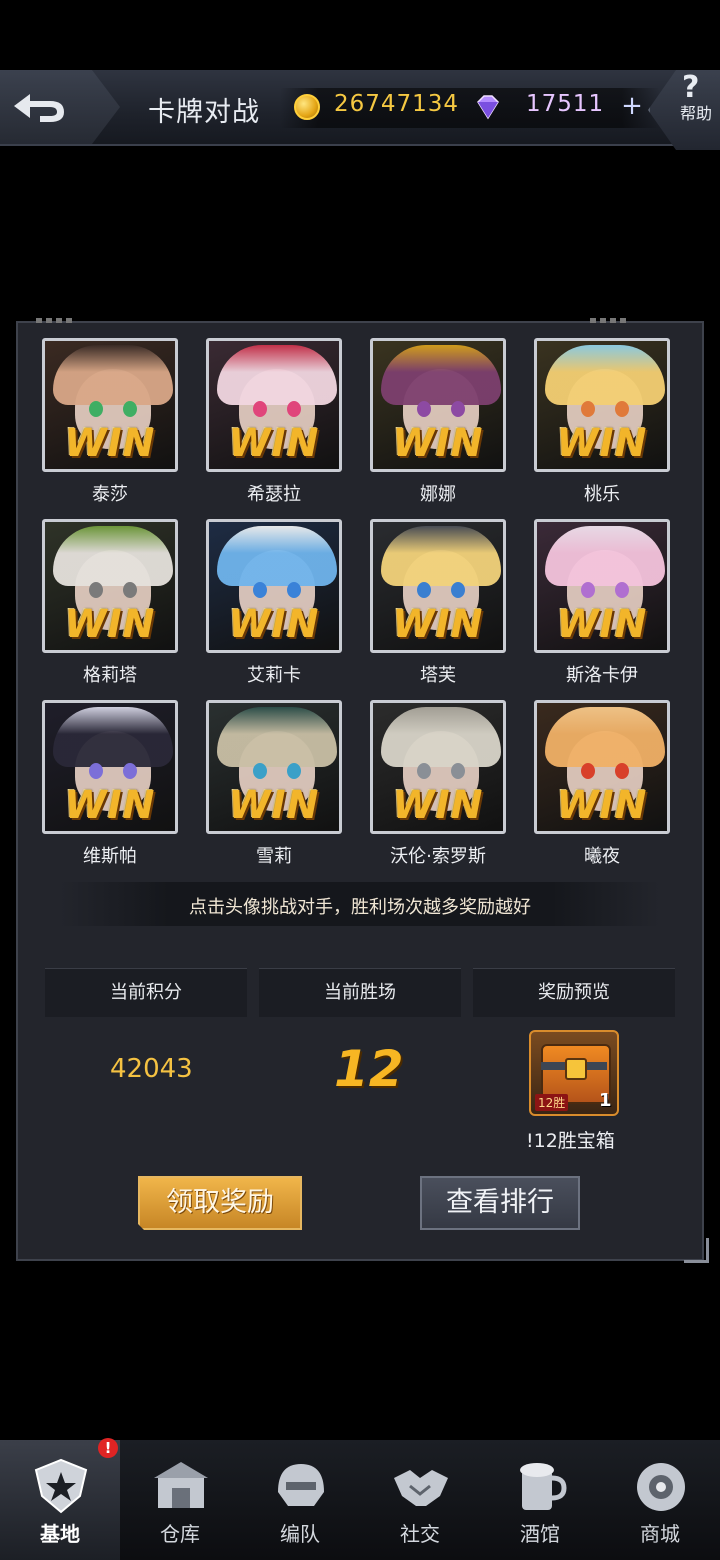  Describe the element at coordinates (274, 856) in the screenshot. I see `opponent-name: 雪莉` at that location.